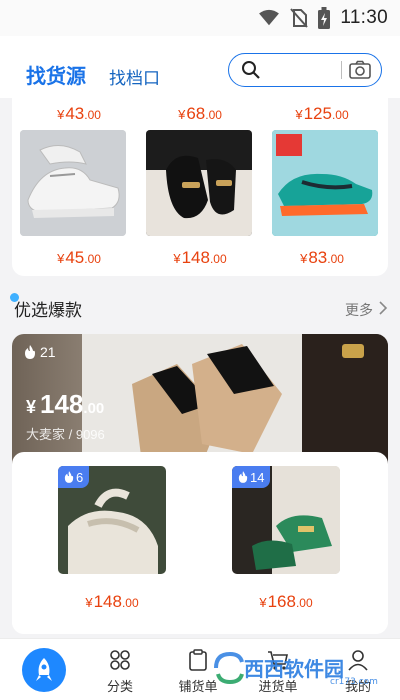 The width and height of the screenshot is (400, 700). Describe the element at coordinates (56, 74) in the screenshot. I see `tab-find-goods: 找货源` at that location.